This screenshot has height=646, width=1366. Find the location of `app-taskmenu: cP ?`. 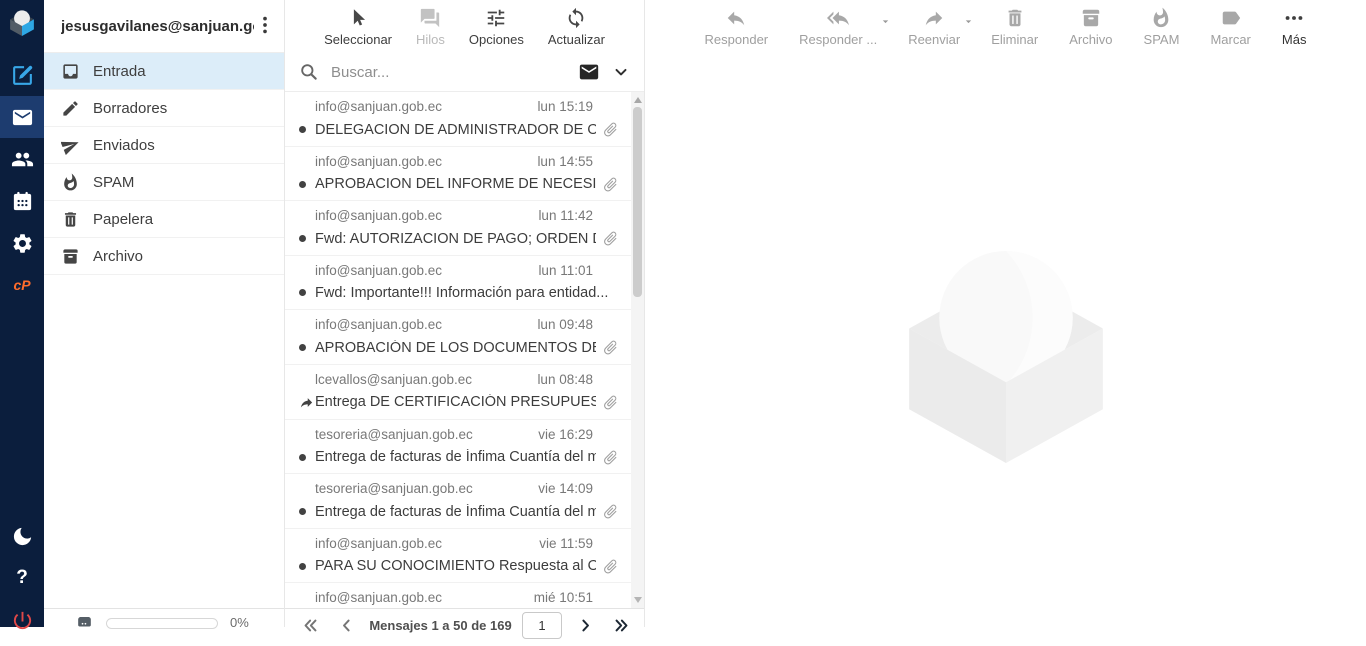

app-taskmenu: cP ? is located at coordinates (22, 314).